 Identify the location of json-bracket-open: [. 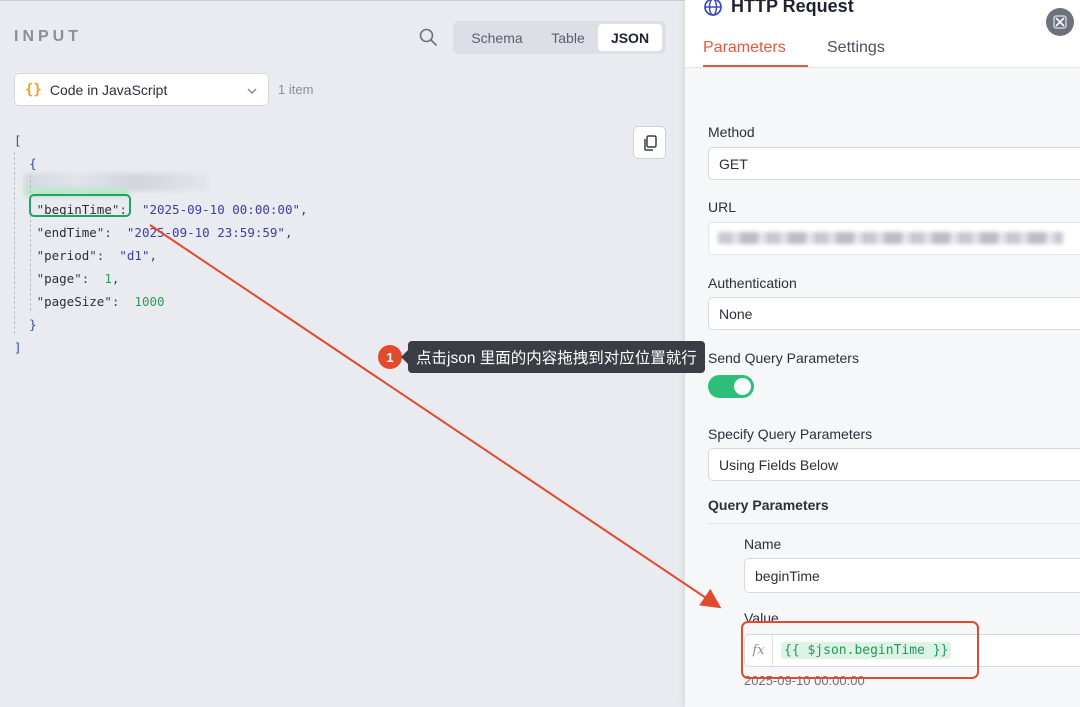
(18, 140).